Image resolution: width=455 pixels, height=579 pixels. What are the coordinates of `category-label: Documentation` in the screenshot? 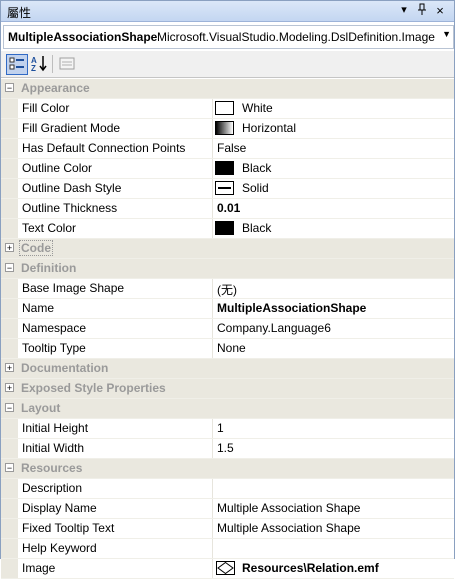 It's located at (65, 368).